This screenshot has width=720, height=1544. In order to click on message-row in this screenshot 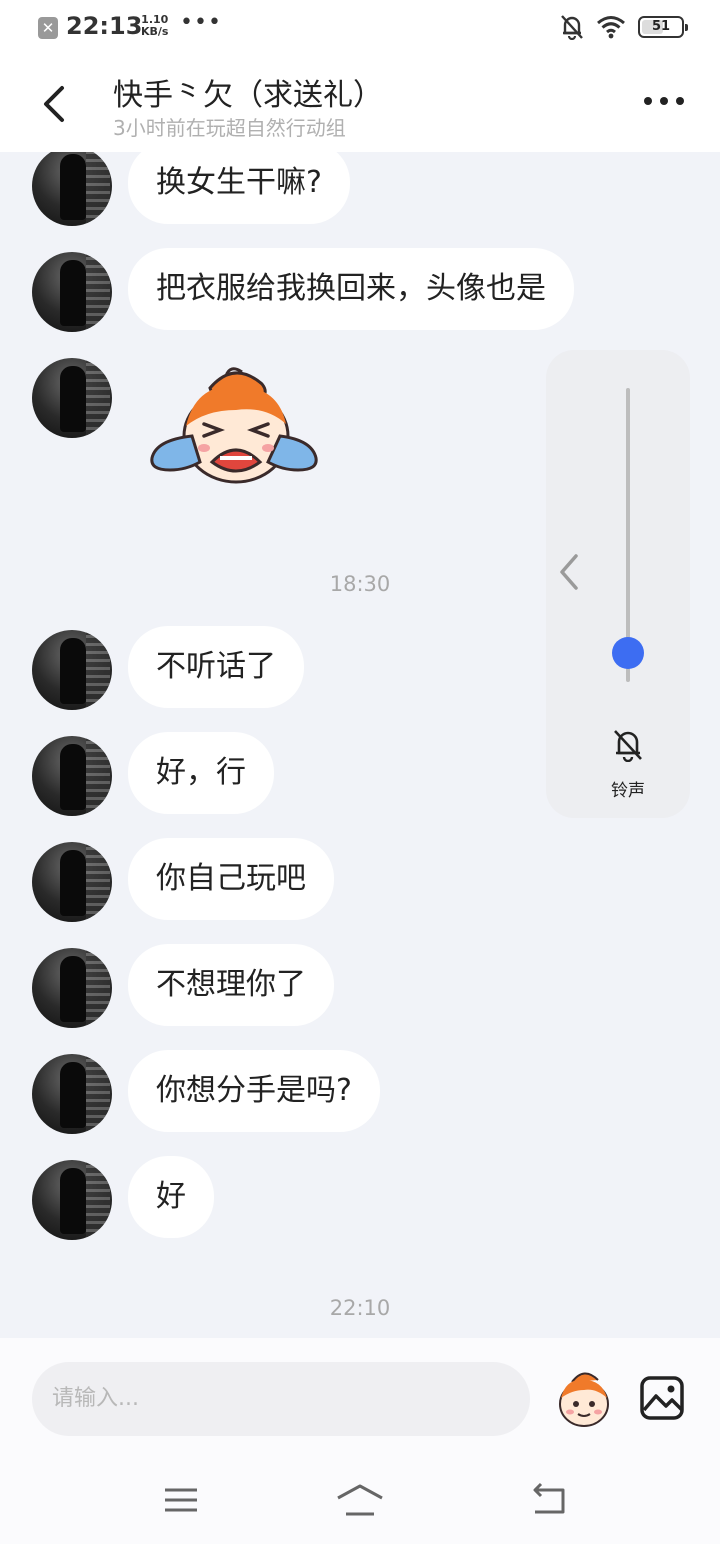, I will do `click(177, 427)`.